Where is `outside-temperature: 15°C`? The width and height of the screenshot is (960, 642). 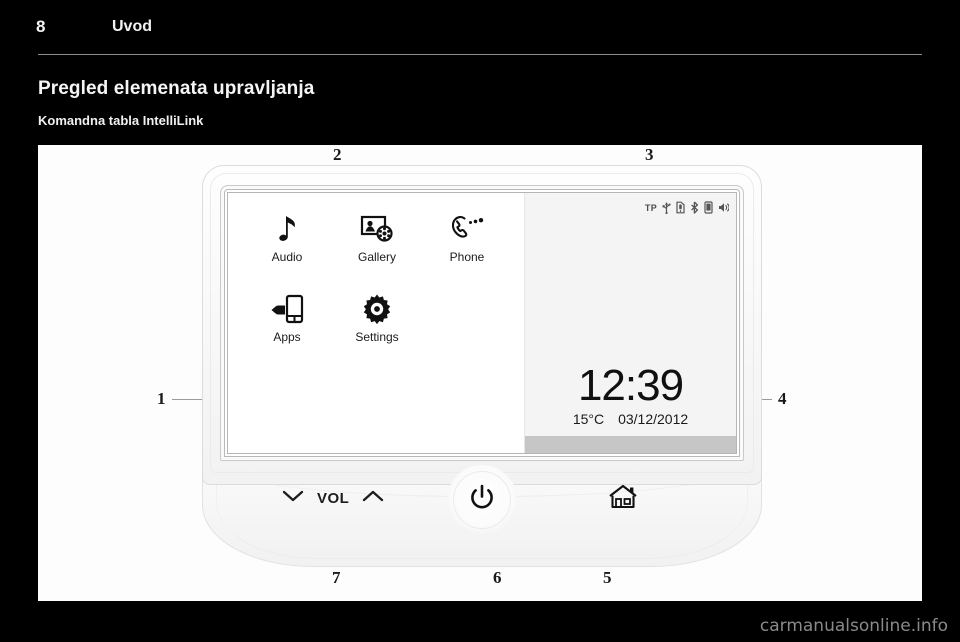
outside-temperature: 15°C is located at coordinates (588, 419).